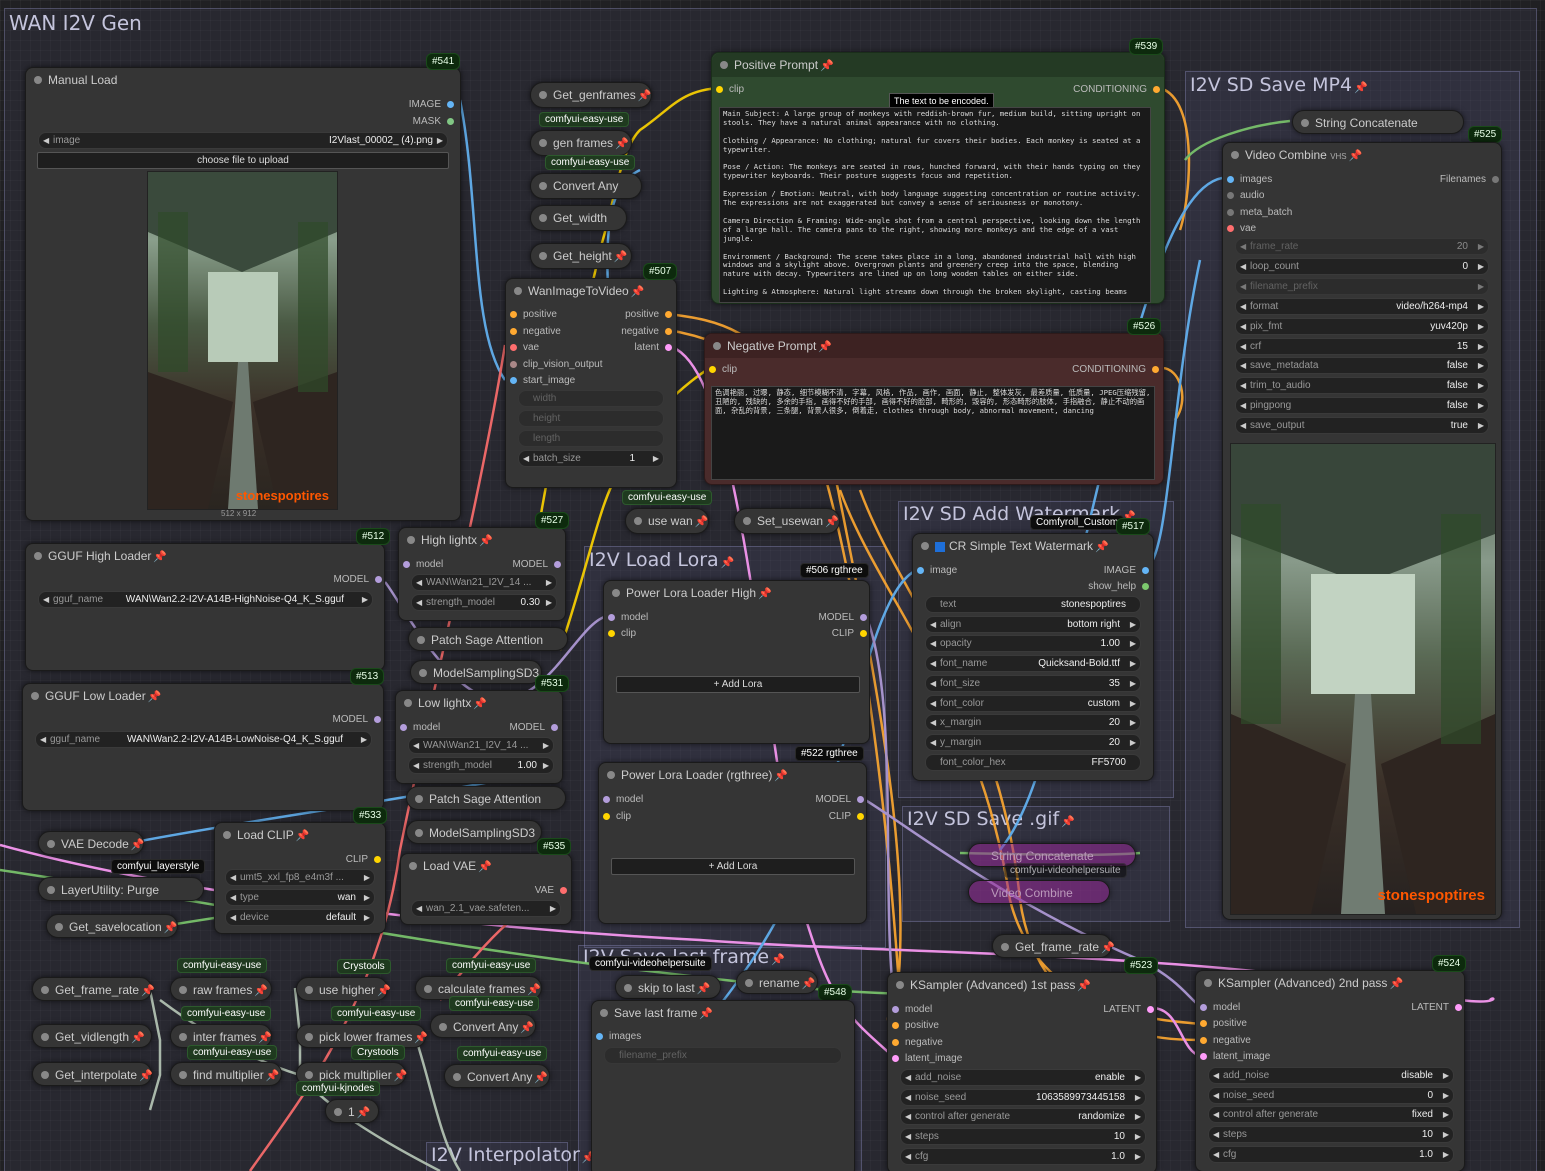 This screenshot has height=1171, width=1545. What do you see at coordinates (511, 1156) in the screenshot?
I see `group-interpolator: I2V Interpolator 📌` at bounding box center [511, 1156].